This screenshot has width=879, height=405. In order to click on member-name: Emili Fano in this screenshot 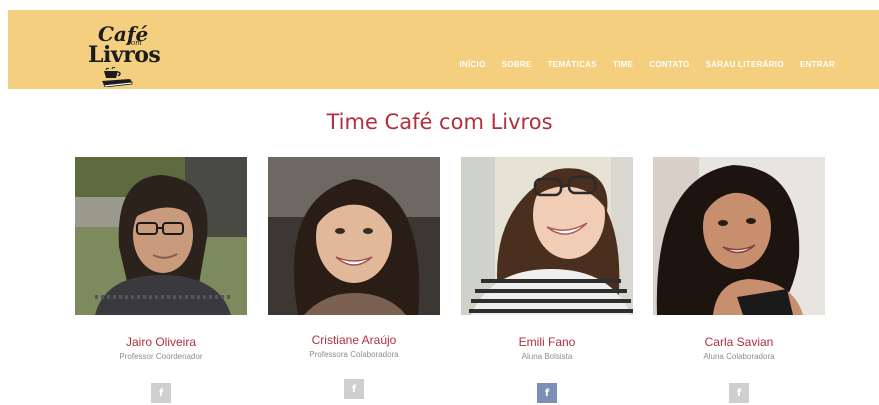, I will do `click(547, 342)`.